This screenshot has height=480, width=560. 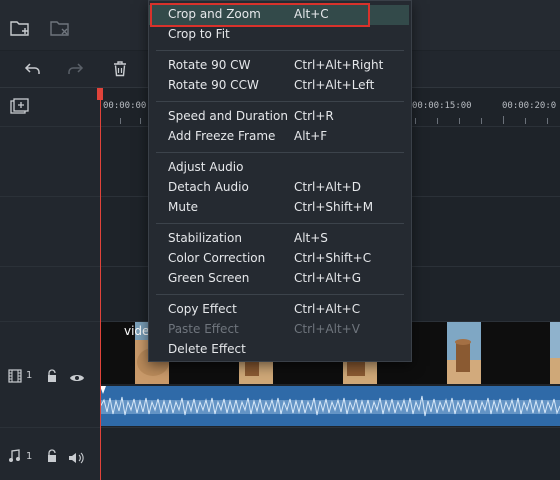 I want to click on playhead-handle, so click(x=100, y=94).